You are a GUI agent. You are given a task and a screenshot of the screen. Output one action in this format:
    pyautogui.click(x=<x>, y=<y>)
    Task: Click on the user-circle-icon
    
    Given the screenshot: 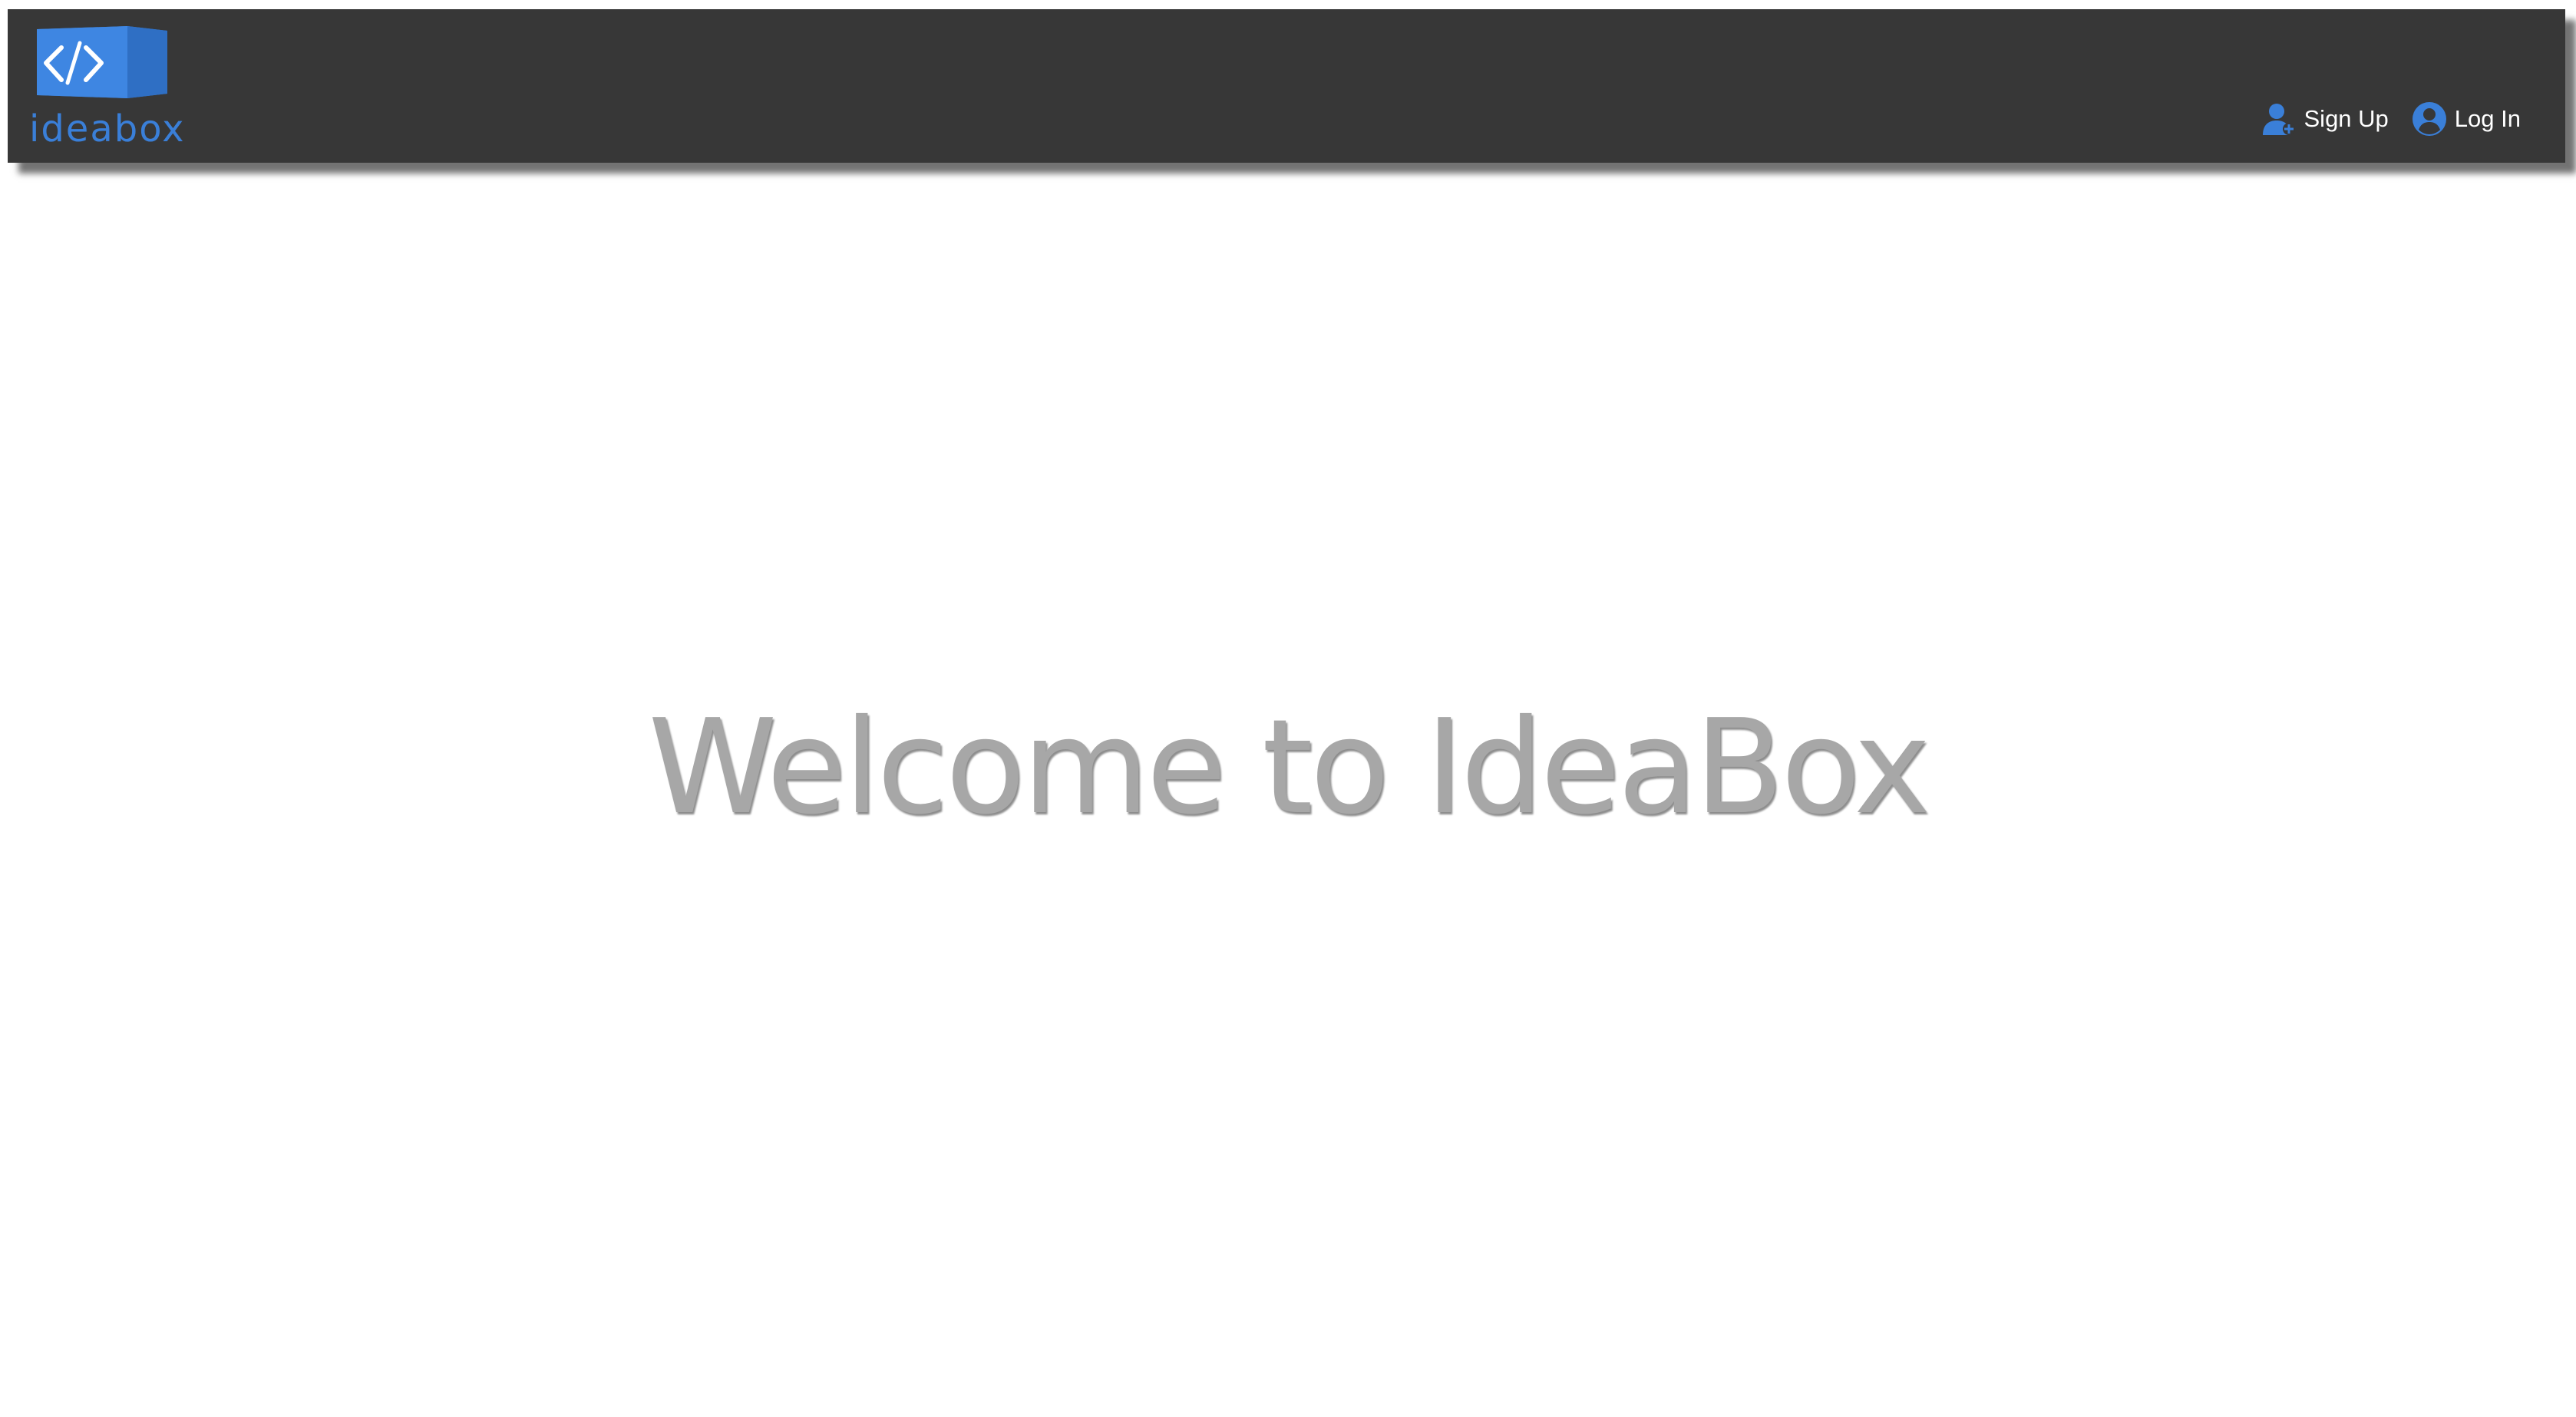 What is the action you would take?
    pyautogui.click(x=2429, y=119)
    